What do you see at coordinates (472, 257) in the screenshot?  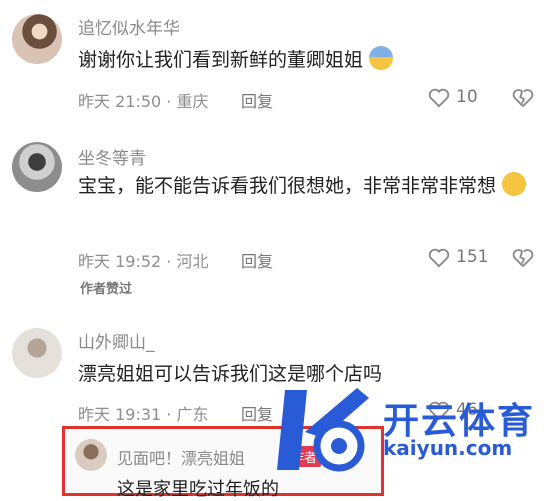 I see `like-count: 151` at bounding box center [472, 257].